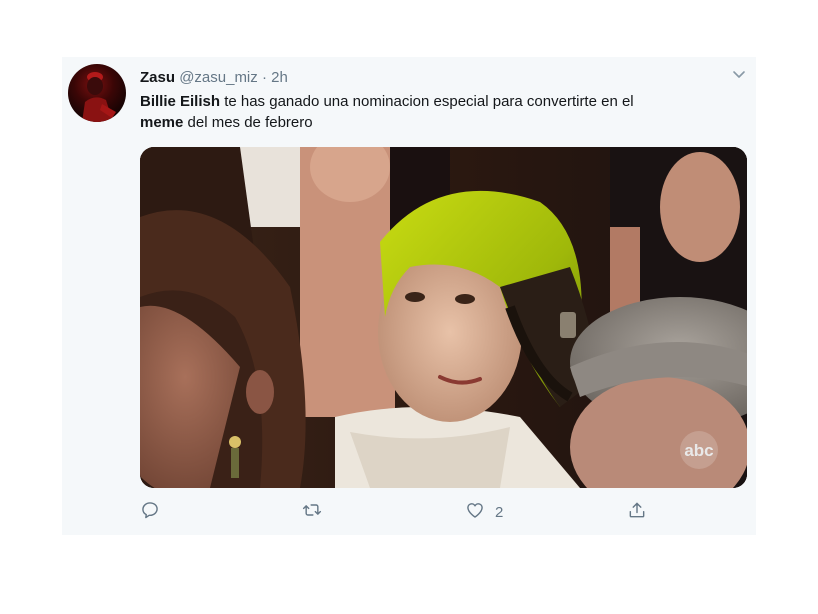 The width and height of the screenshot is (818, 614). I want to click on reply-button, so click(150, 512).